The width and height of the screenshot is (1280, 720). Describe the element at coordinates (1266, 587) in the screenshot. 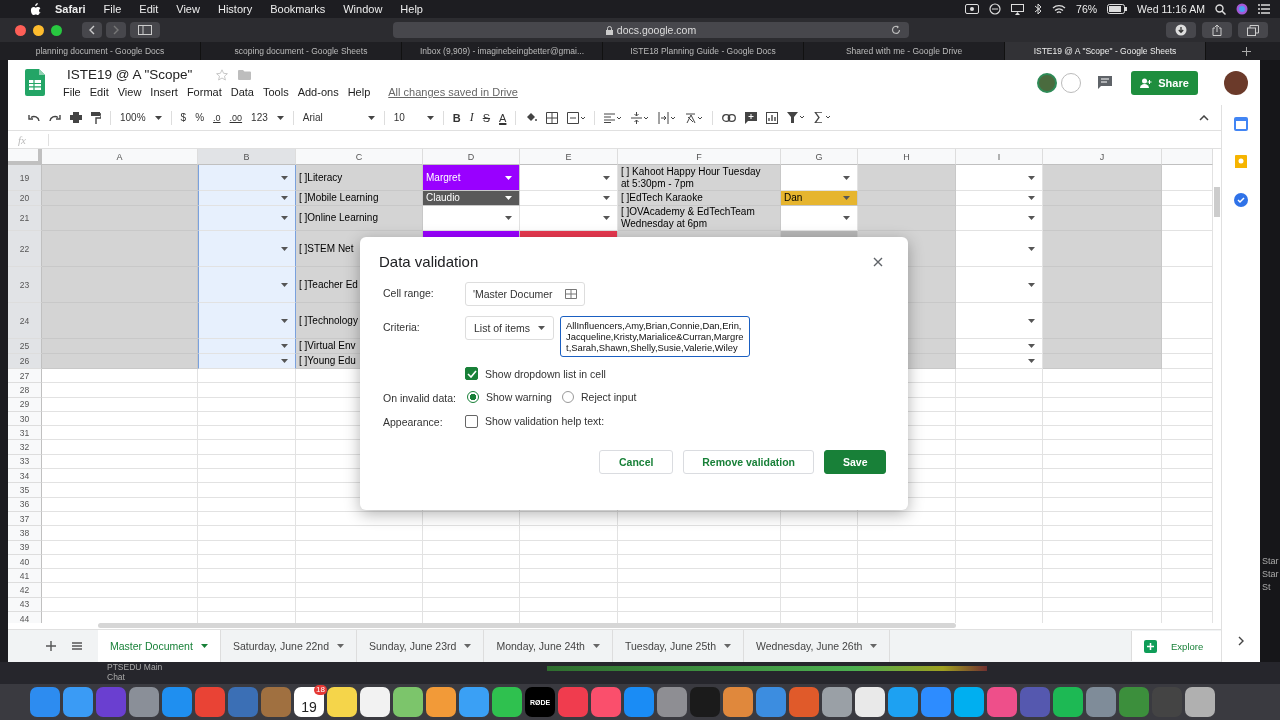

I see `background-label: St` at that location.